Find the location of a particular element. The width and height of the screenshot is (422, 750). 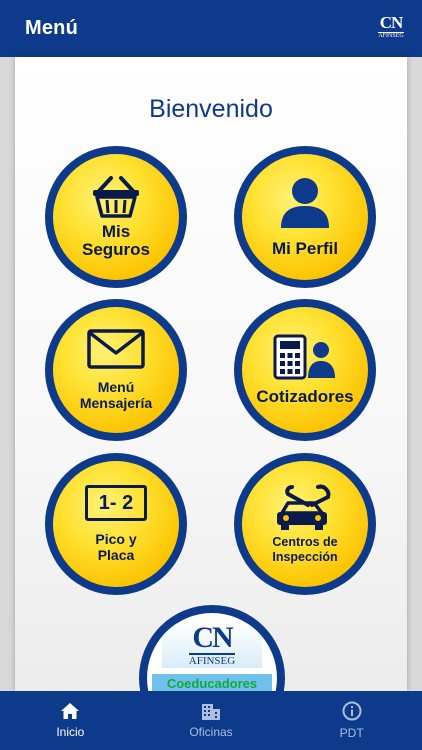

pico-y-placa-face: 1- 2 Pico y Placa is located at coordinates (116, 524).